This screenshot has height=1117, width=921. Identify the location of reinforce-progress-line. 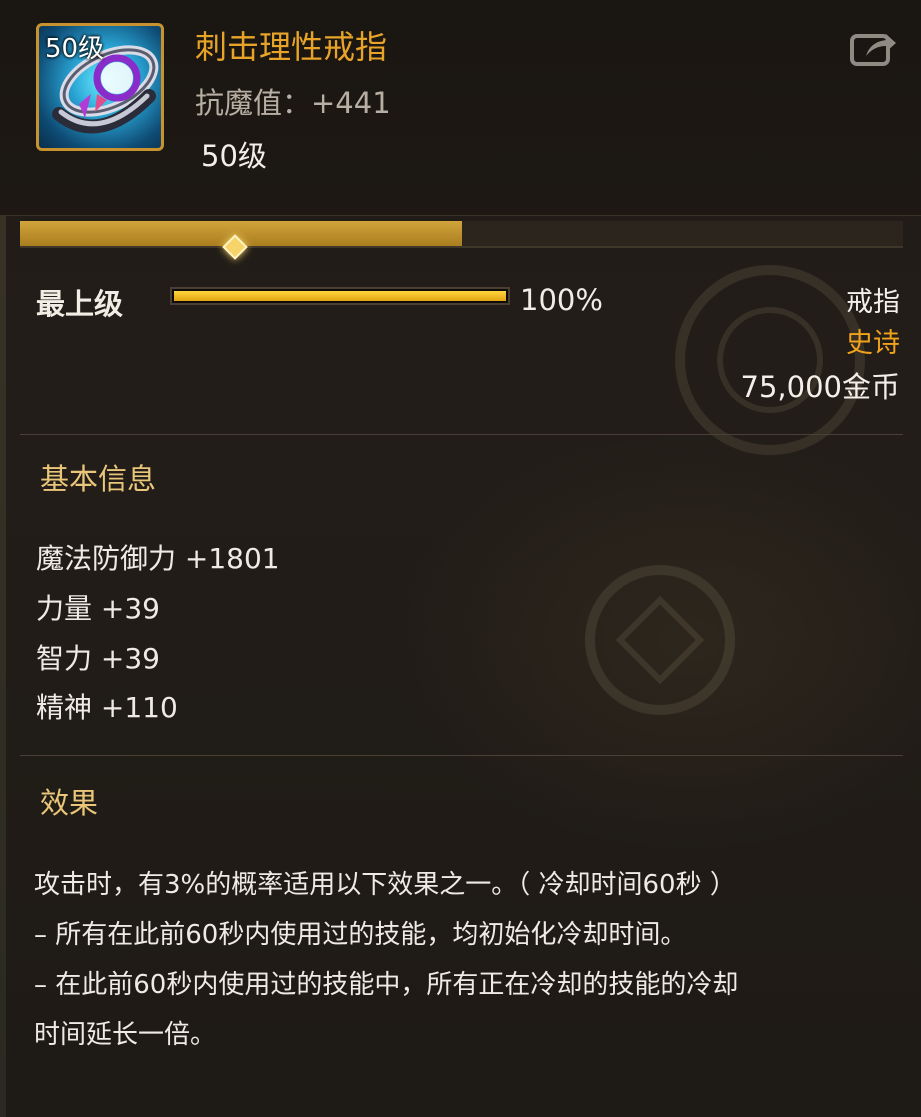
(461, 247).